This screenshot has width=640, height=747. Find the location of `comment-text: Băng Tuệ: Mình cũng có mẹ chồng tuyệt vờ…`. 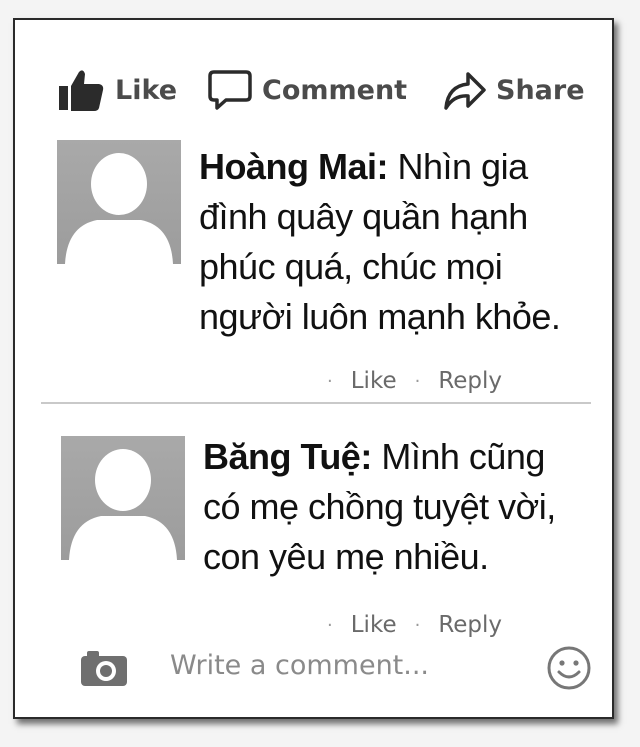

comment-text: Băng Tuệ: Mình cũng có mẹ chồng tuyệt vờ… is located at coordinates (400, 507).